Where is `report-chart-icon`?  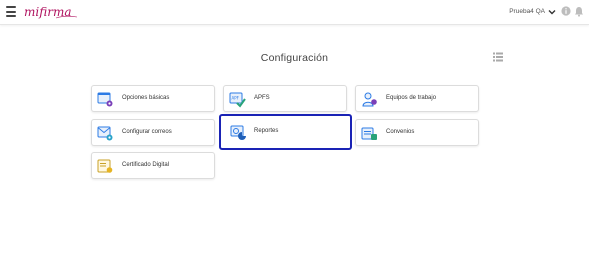 report-chart-icon is located at coordinates (238, 132).